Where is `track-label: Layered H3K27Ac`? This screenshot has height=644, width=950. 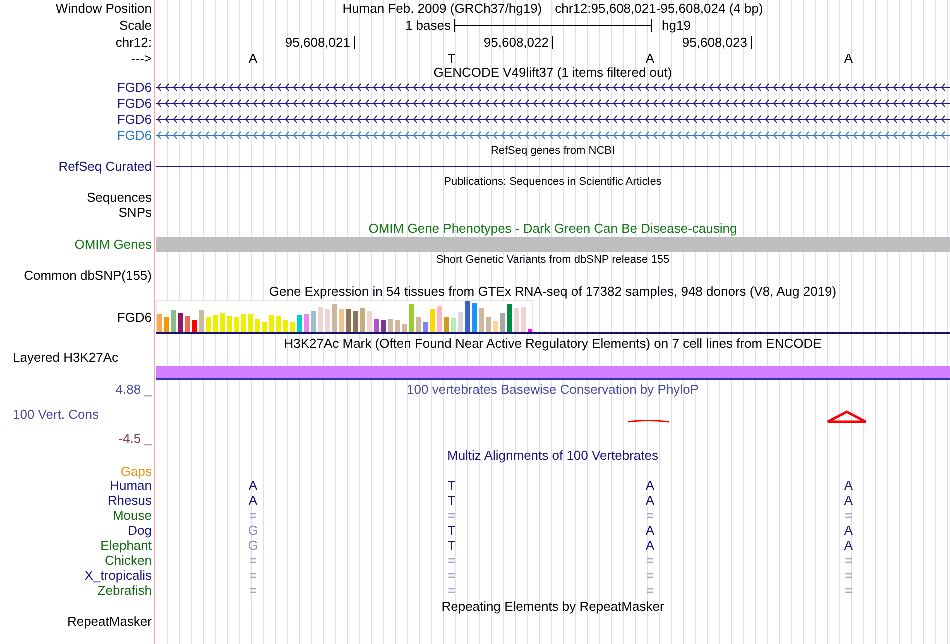
track-label: Layered H3K27Ac is located at coordinates (66, 357).